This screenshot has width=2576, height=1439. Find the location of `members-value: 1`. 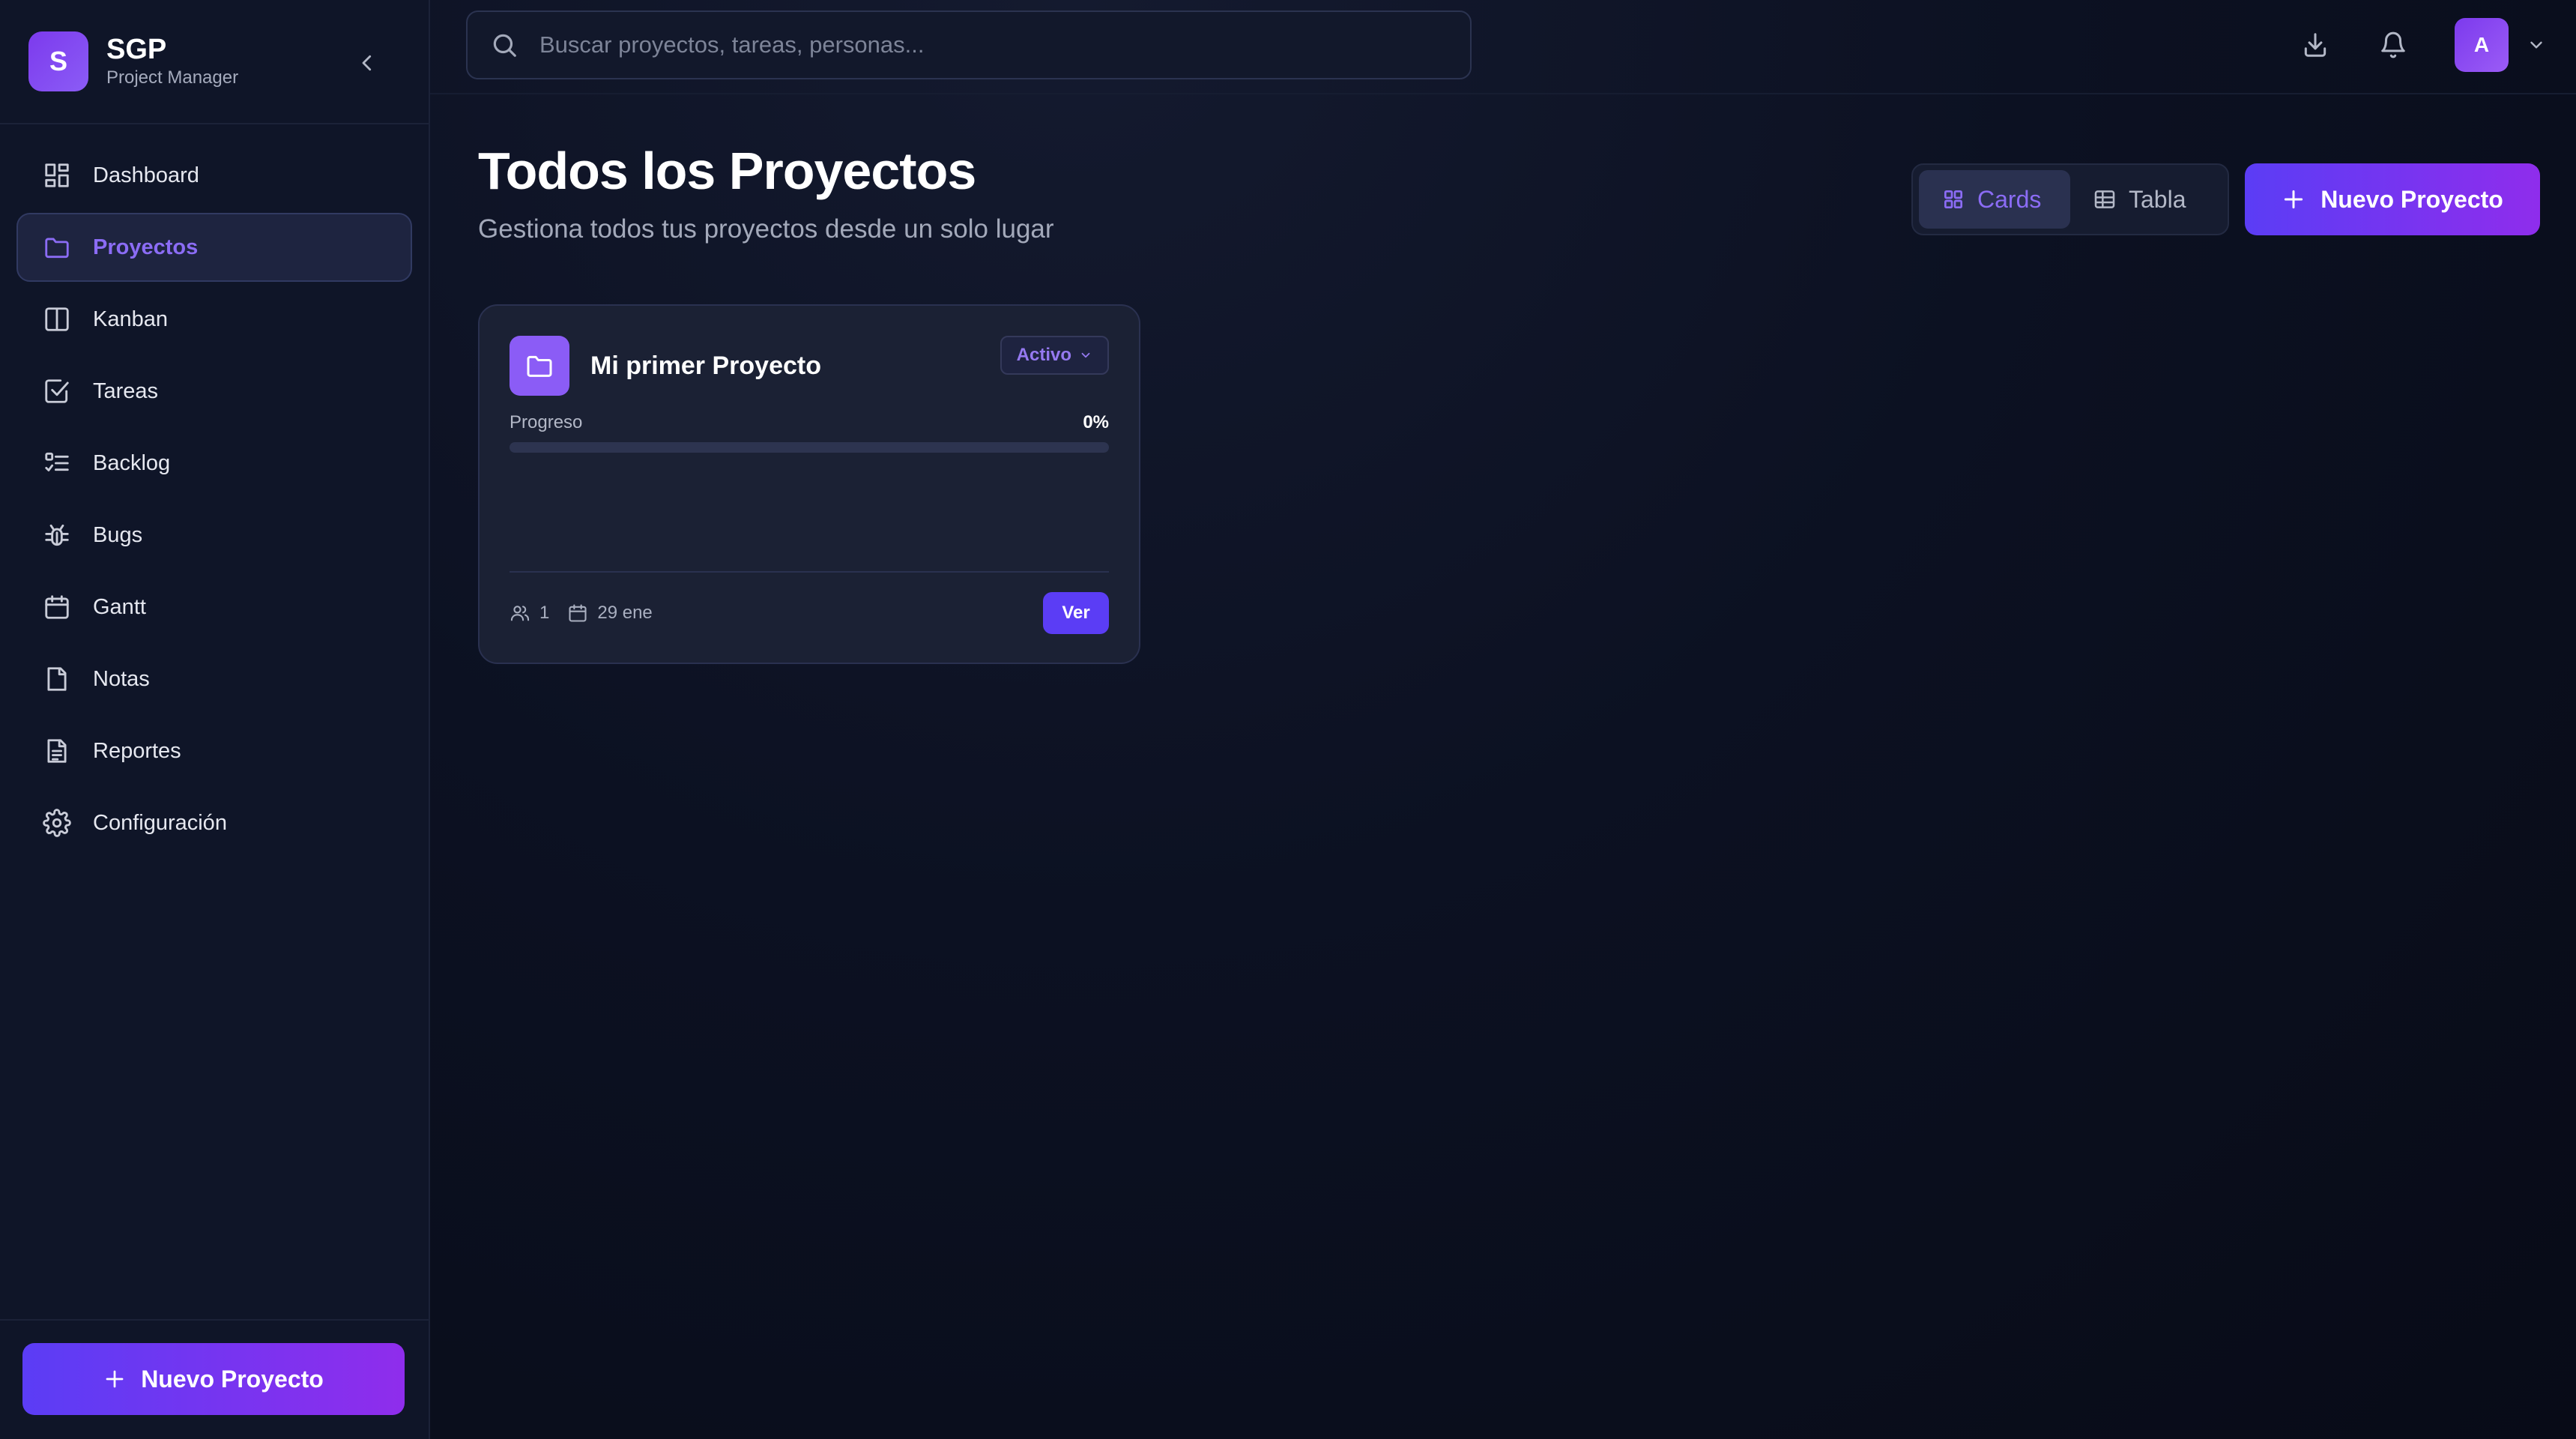

members-value: 1 is located at coordinates (544, 613).